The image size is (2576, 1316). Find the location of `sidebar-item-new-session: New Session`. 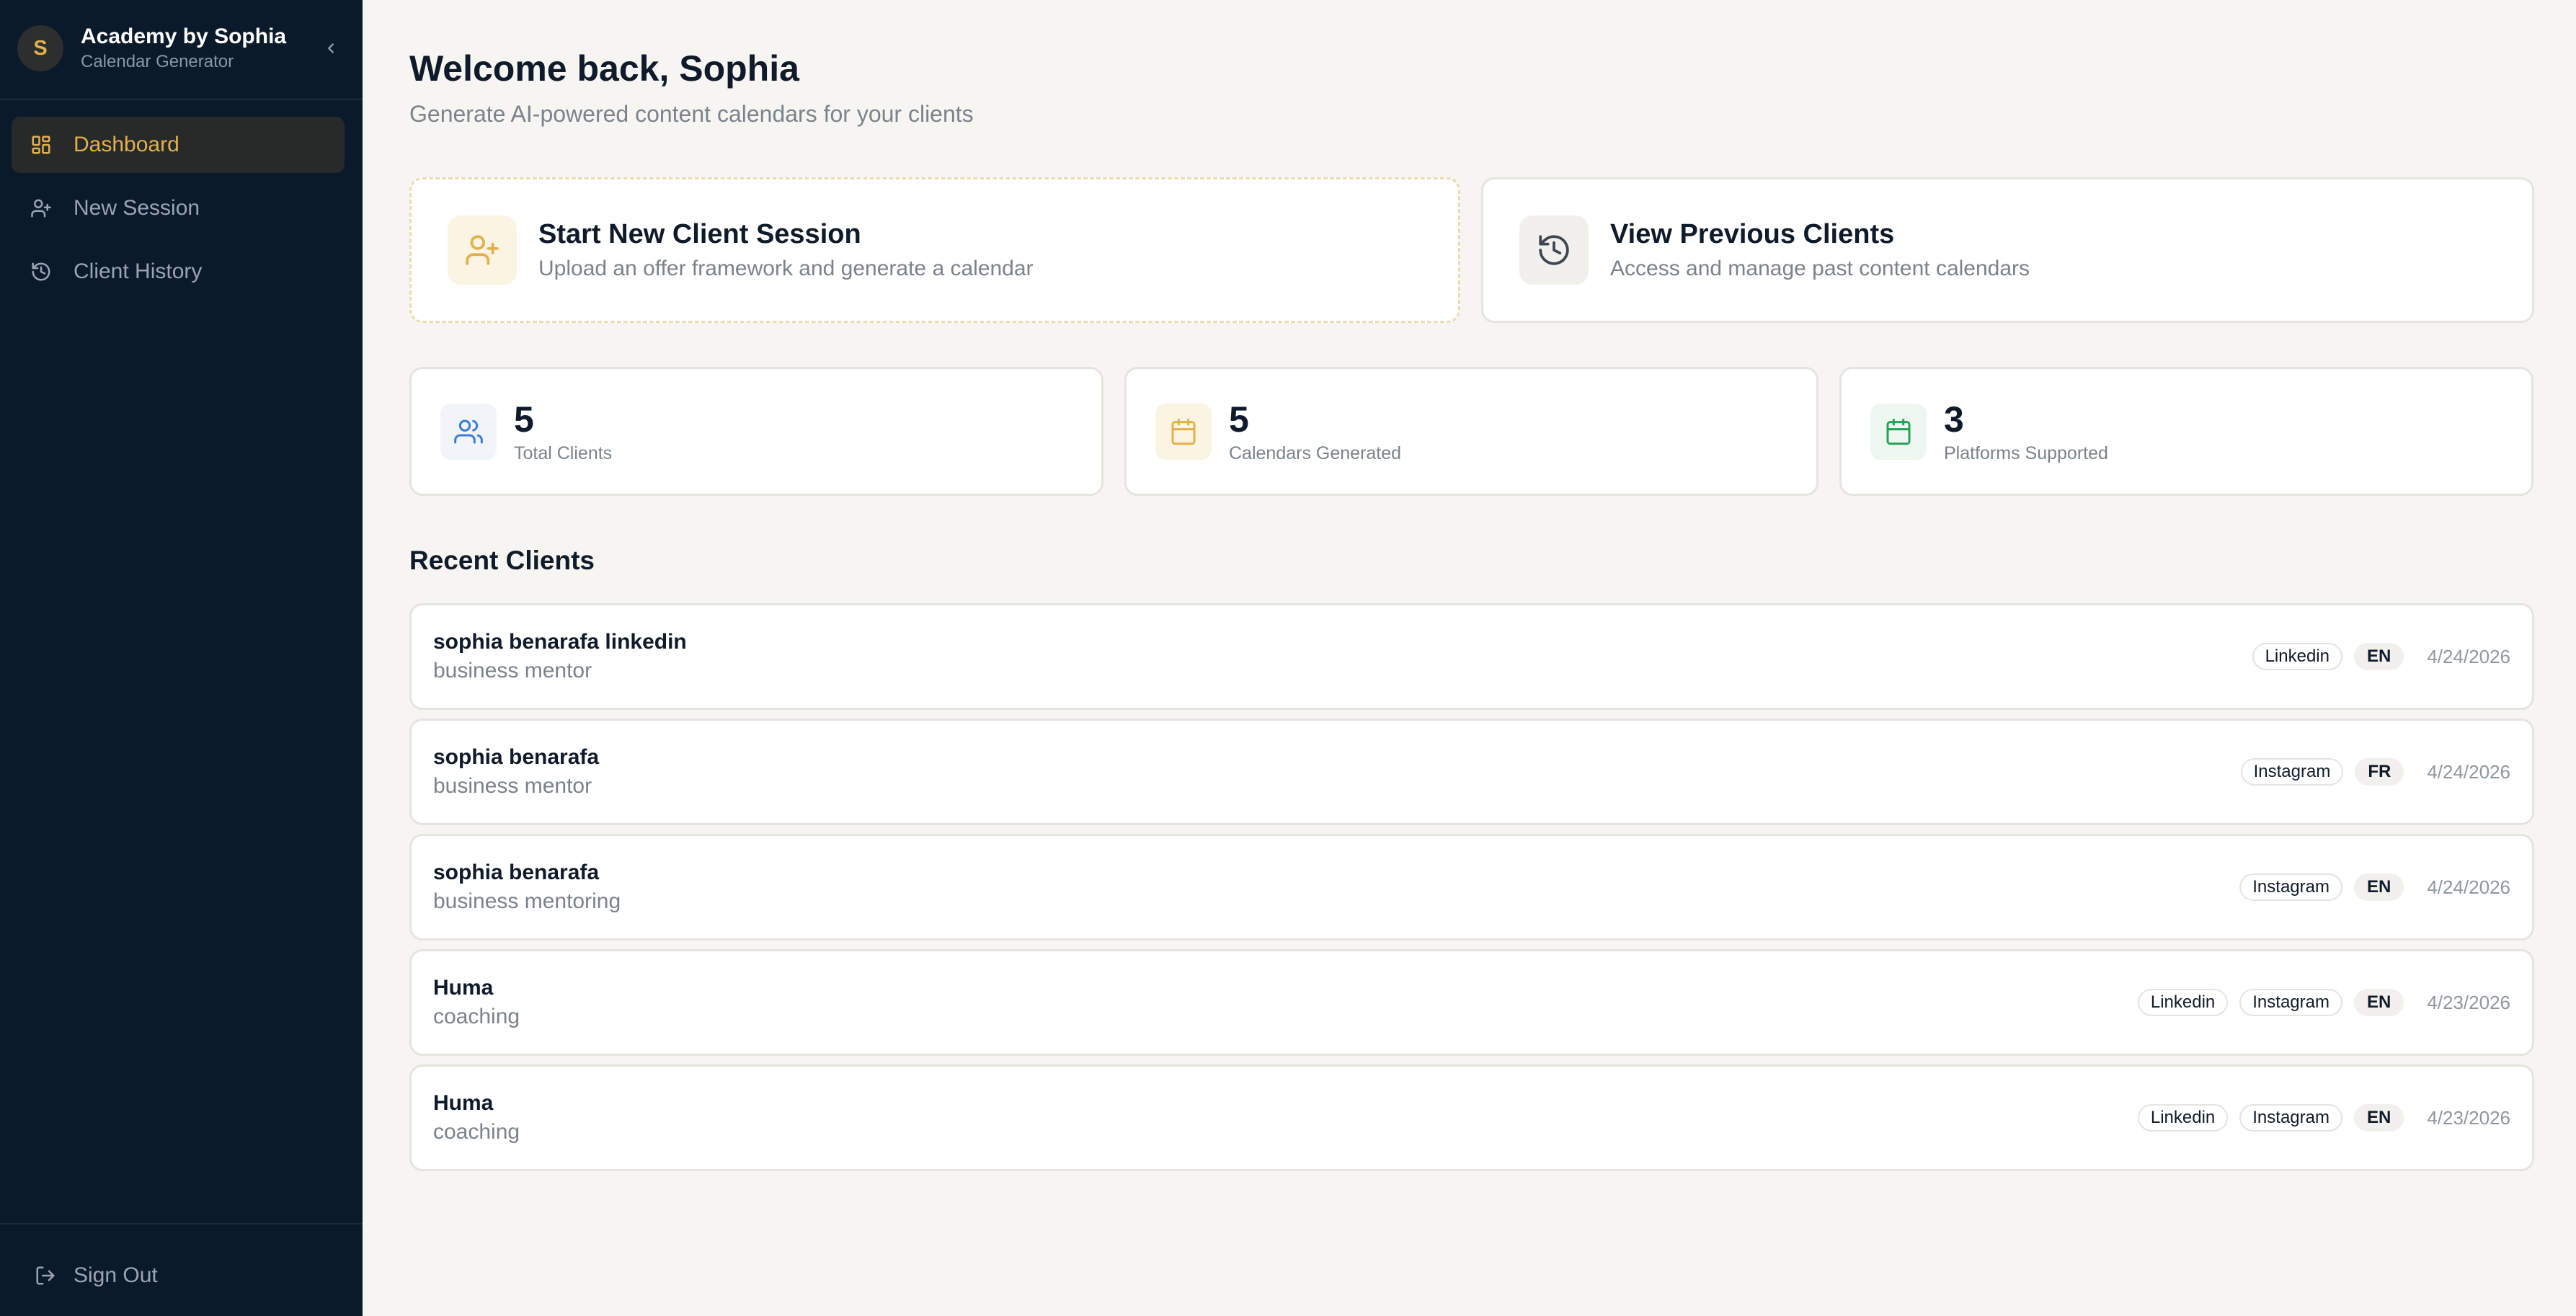

sidebar-item-new-session: New Session is located at coordinates (178, 208).